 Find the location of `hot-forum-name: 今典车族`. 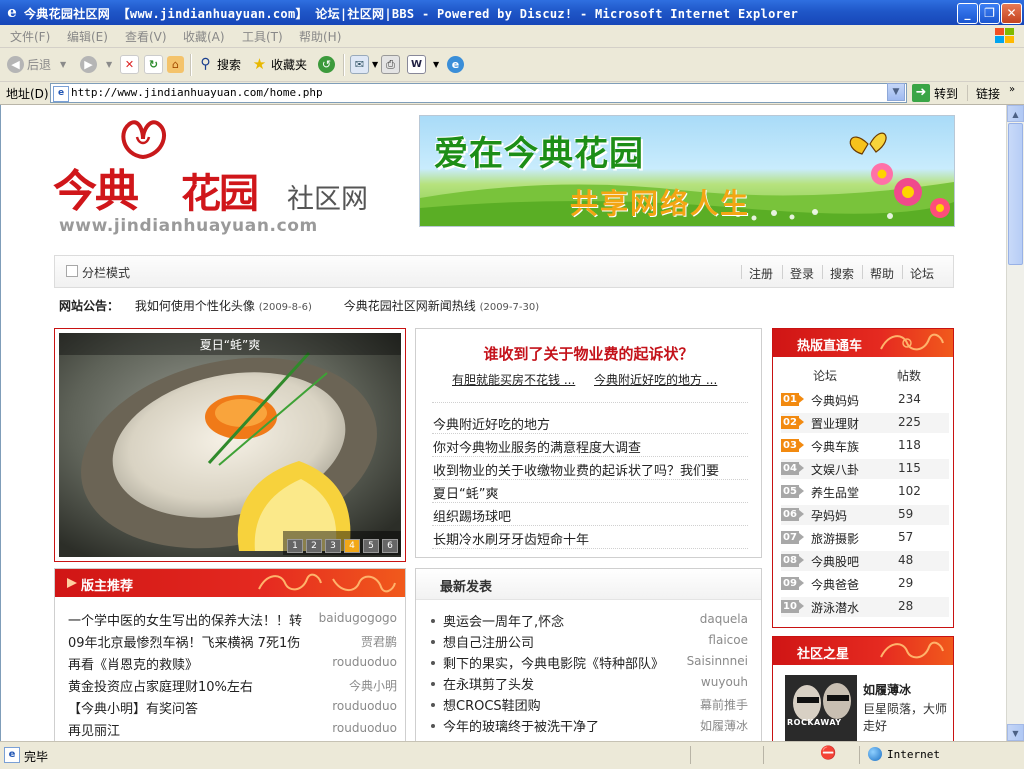

hot-forum-name: 今典车族 is located at coordinates (835, 446).